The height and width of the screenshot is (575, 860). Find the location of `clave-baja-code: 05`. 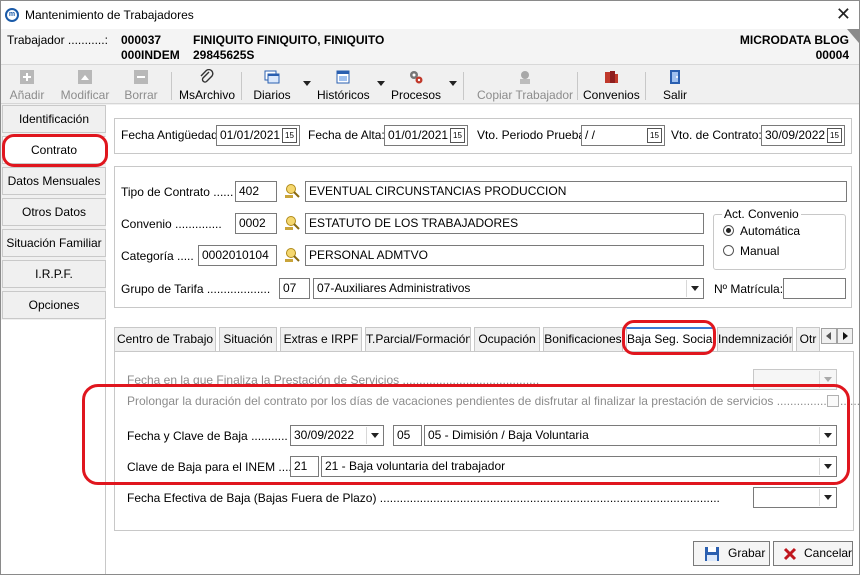

clave-baja-code: 05 is located at coordinates (407, 435).